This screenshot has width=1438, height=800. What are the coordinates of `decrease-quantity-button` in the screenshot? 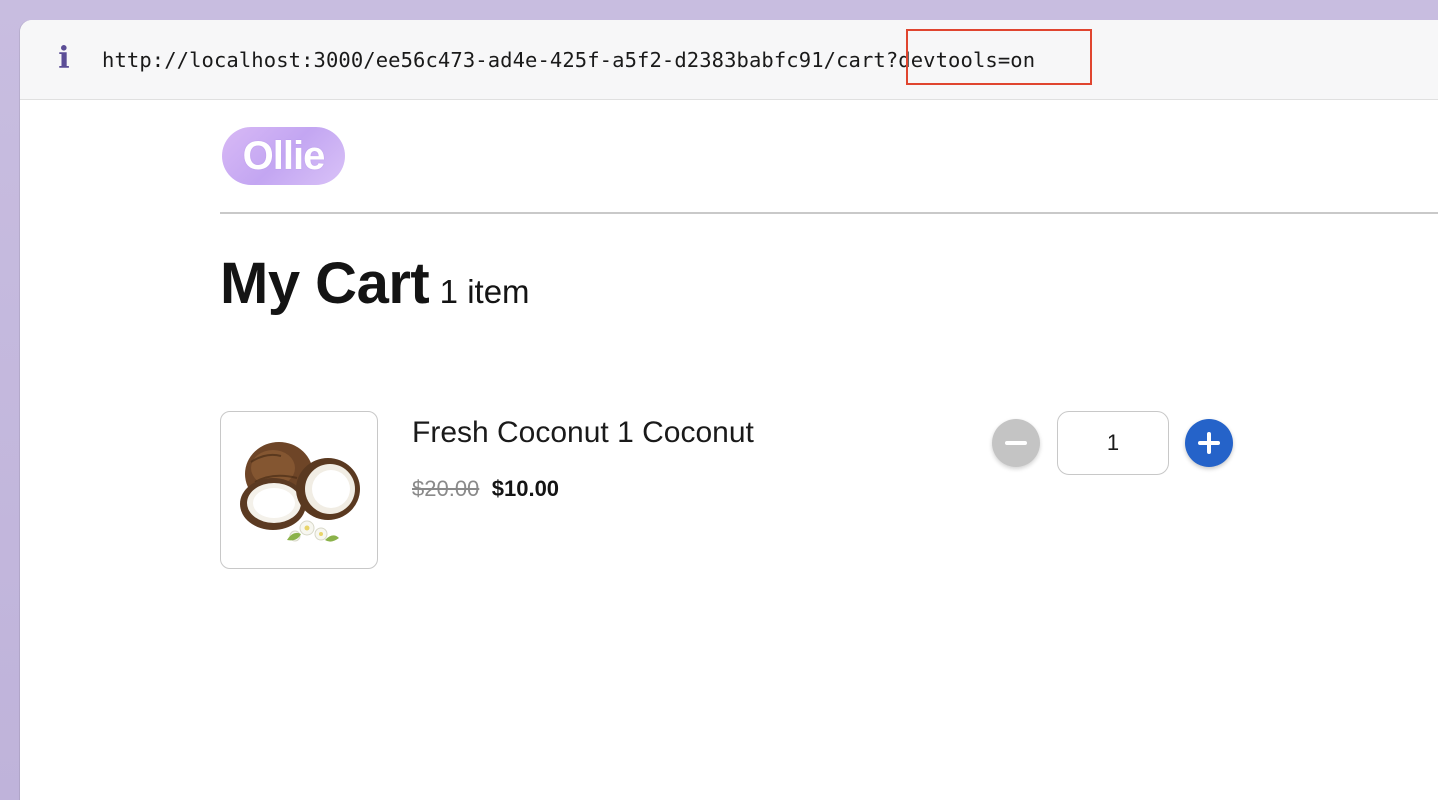 It's located at (1016, 443).